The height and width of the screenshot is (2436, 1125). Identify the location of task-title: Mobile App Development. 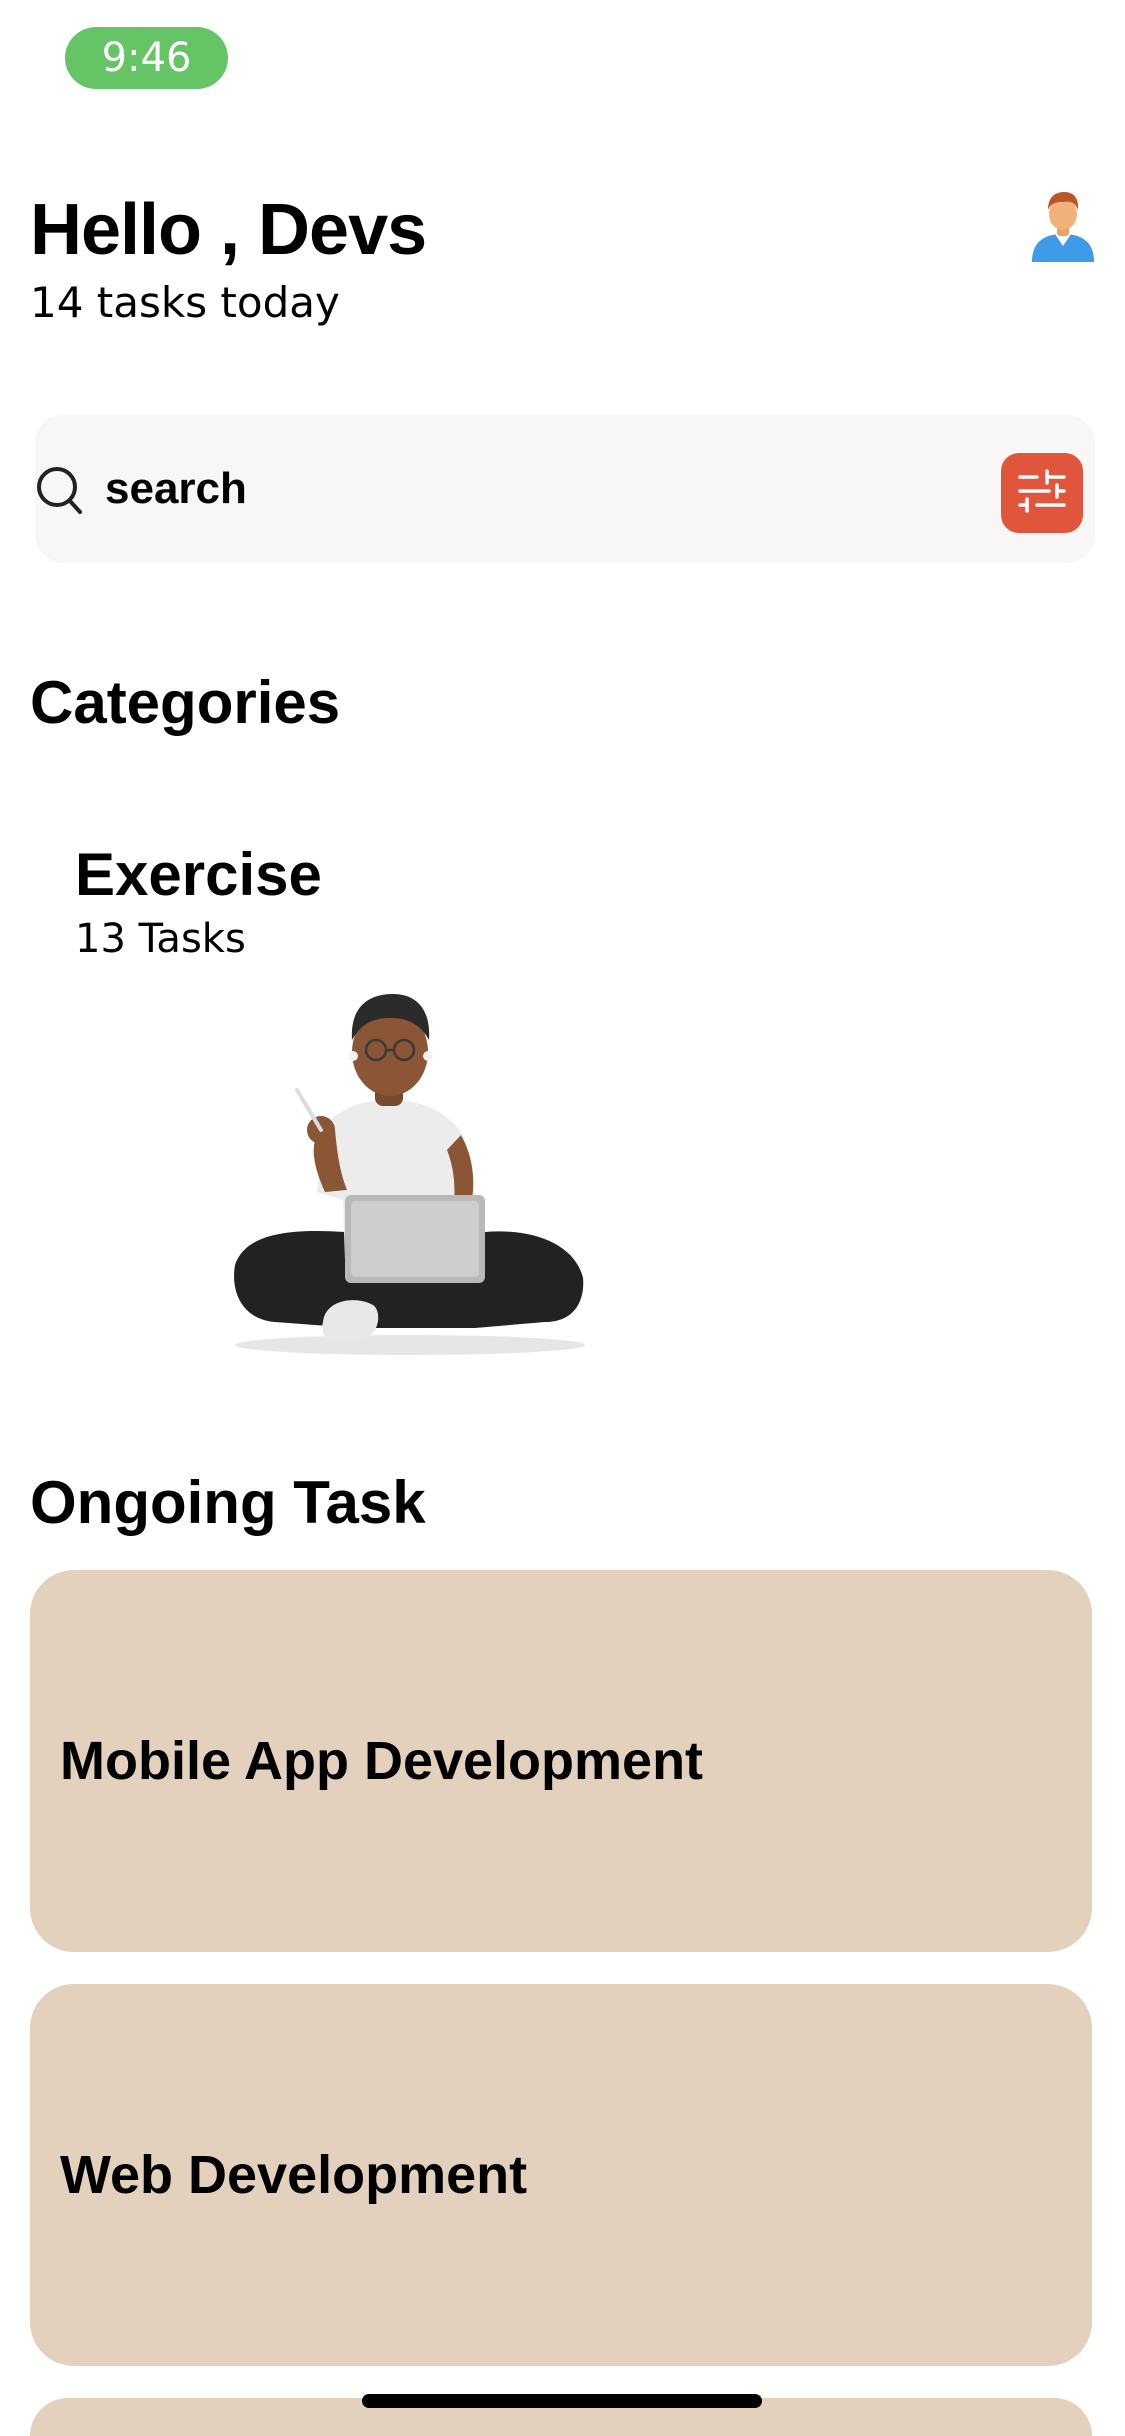
(382, 1761).